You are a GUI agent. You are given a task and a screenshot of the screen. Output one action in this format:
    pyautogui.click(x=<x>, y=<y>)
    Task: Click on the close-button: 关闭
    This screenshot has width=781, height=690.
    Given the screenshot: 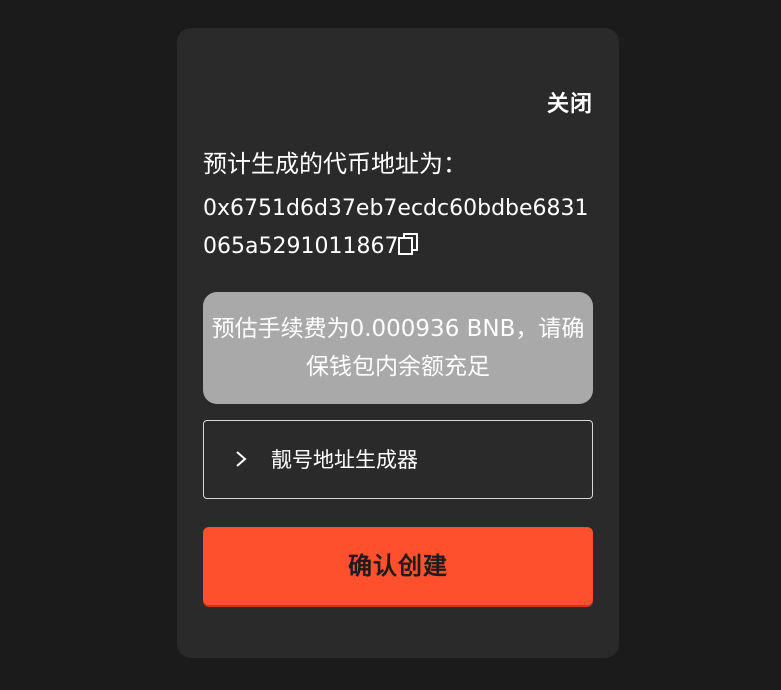 What is the action you would take?
    pyautogui.click(x=570, y=102)
    